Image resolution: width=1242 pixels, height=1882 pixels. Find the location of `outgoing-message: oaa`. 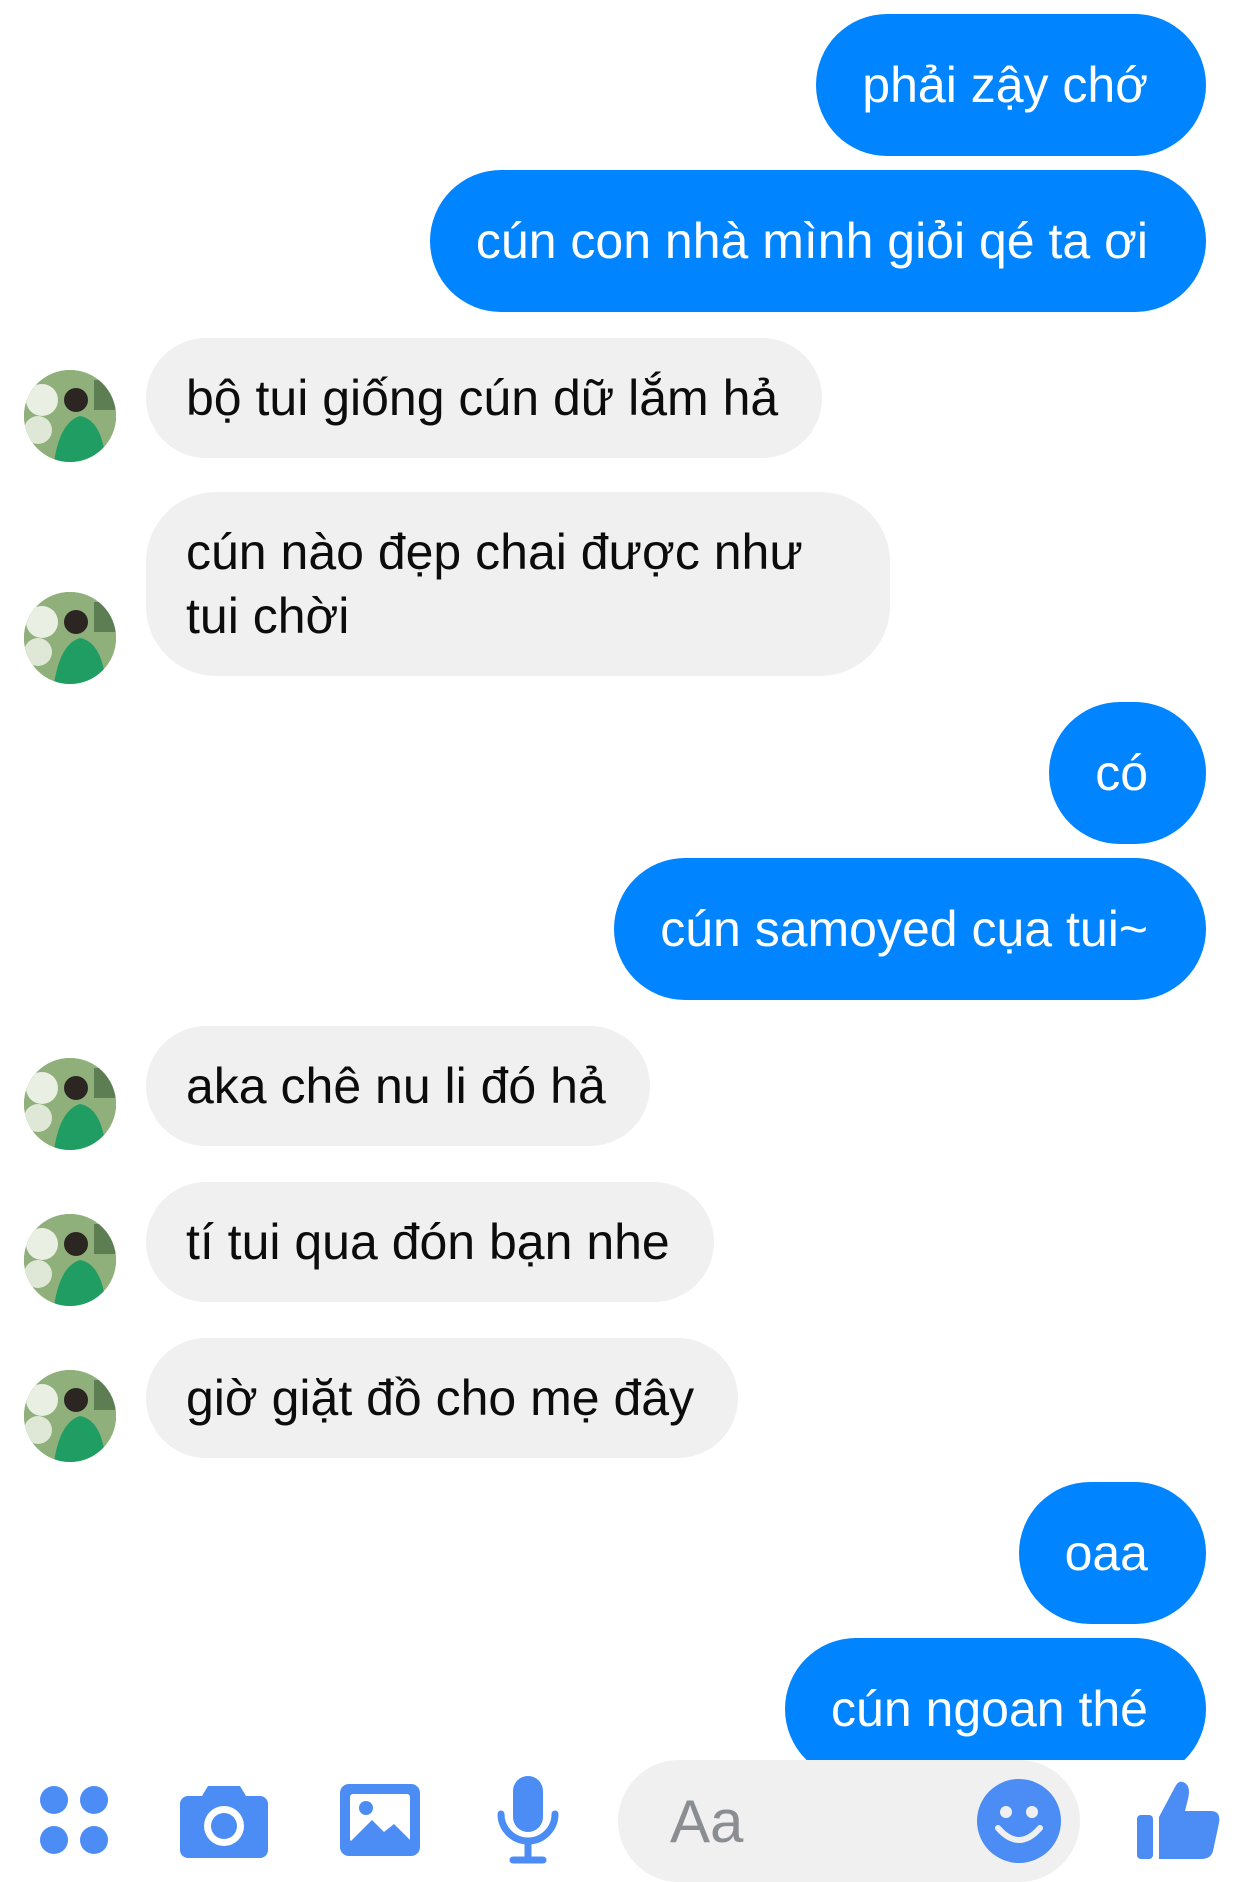

outgoing-message: oaa is located at coordinates (1112, 1553).